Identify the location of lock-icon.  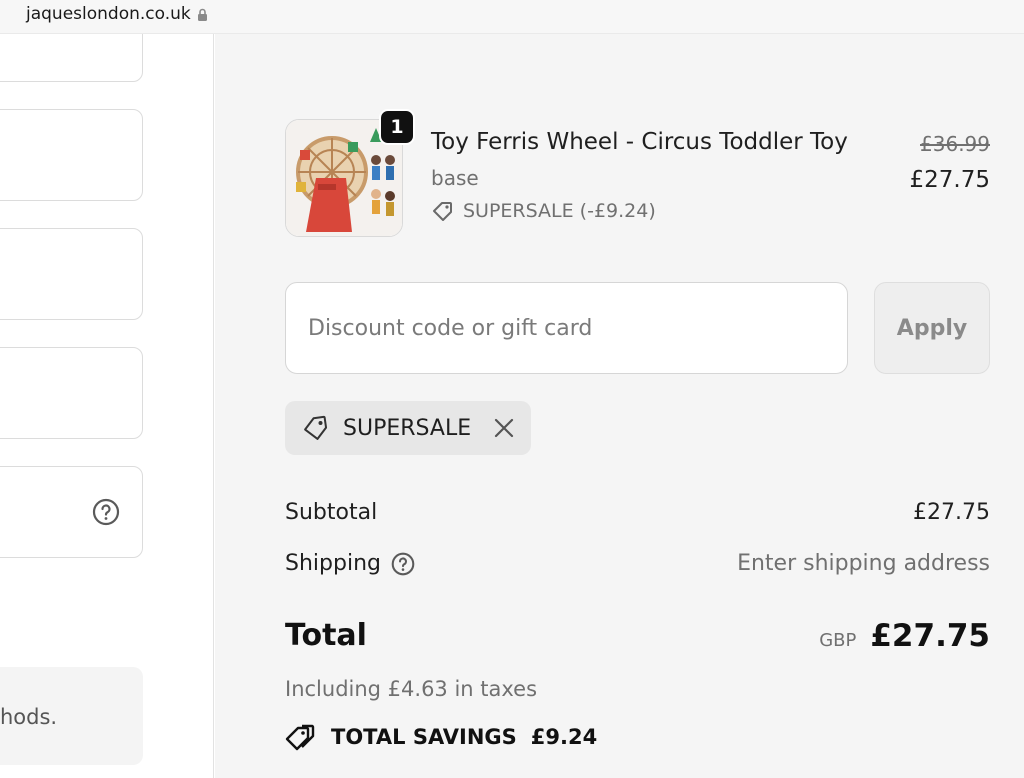
(202, 14).